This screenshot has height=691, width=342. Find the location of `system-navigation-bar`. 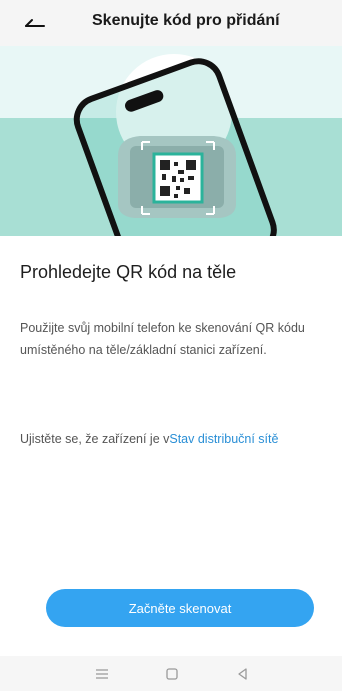

system-navigation-bar is located at coordinates (171, 673).